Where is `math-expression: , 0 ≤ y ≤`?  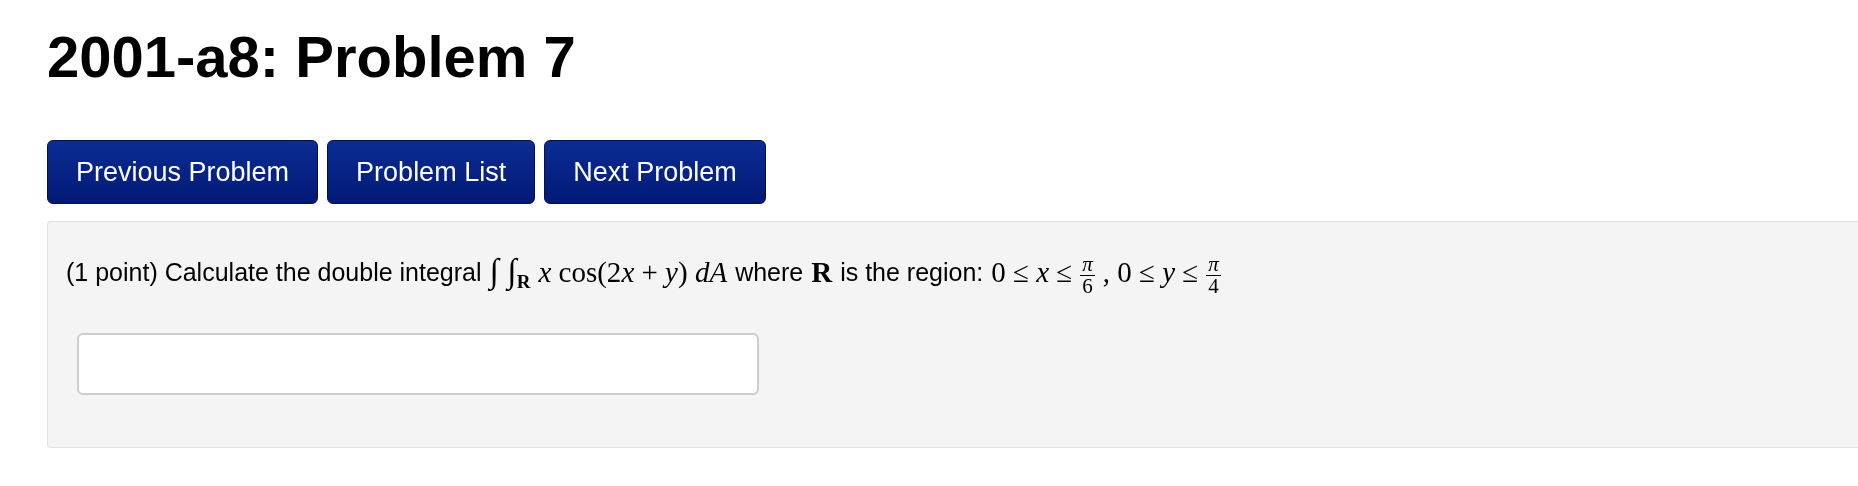
math-expression: , 0 ≤ y ≤ is located at coordinates (1150, 272).